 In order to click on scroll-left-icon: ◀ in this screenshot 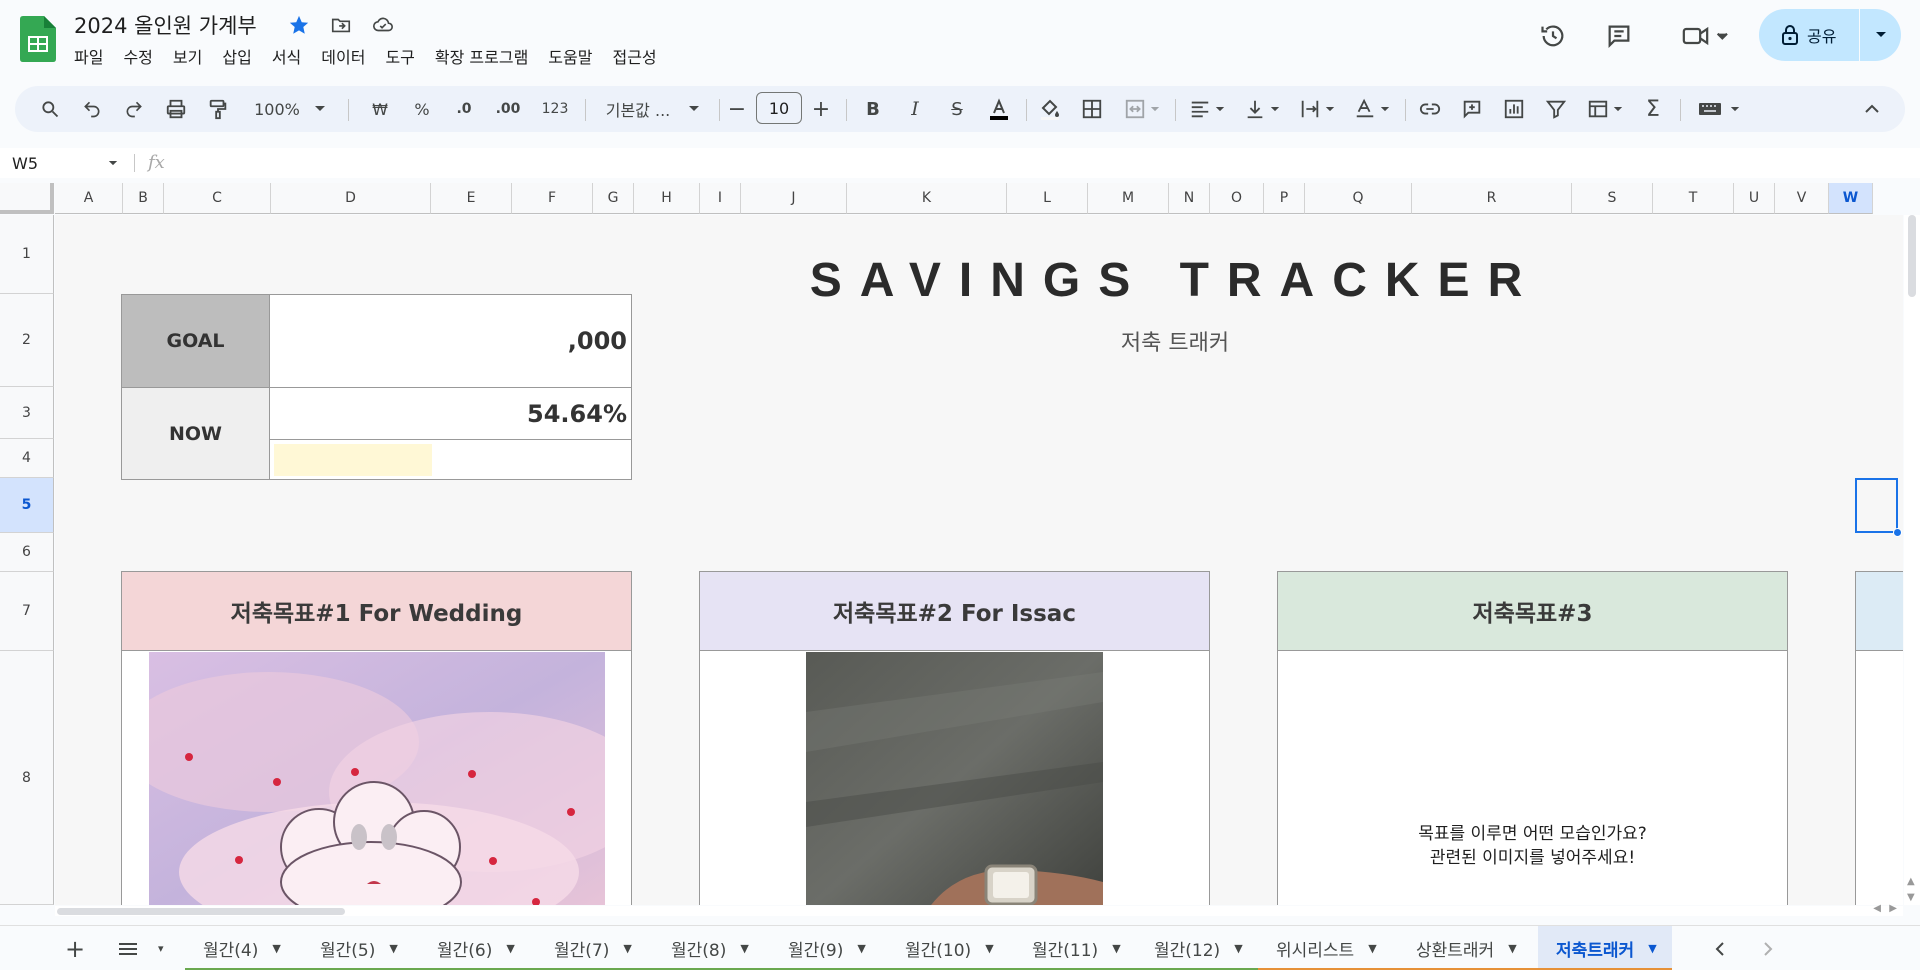, I will do `click(1877, 908)`.